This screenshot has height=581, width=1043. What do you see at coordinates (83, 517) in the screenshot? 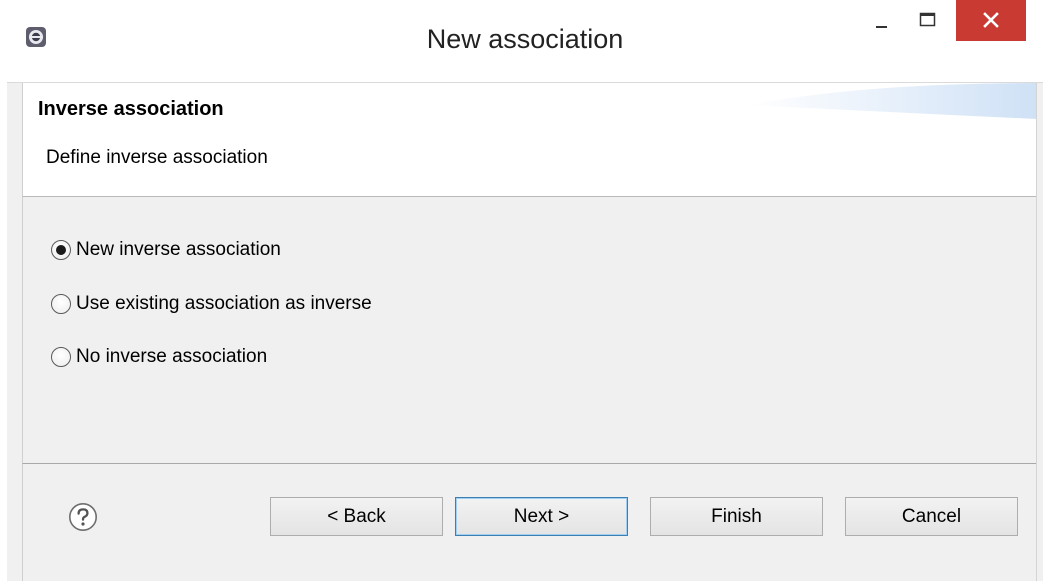
I see `help-icon` at bounding box center [83, 517].